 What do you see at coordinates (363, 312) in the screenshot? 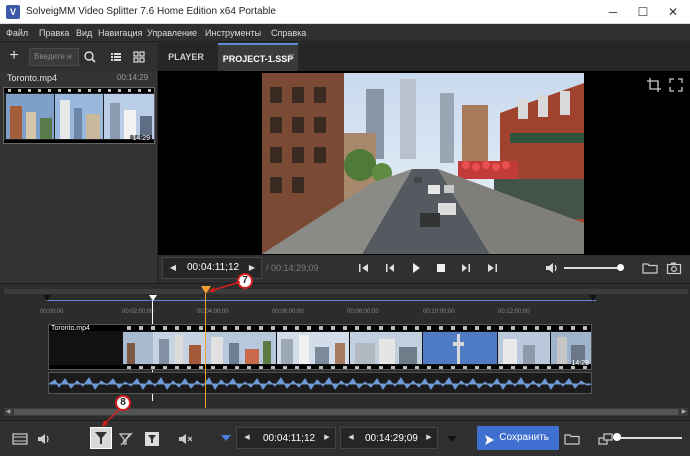
I see `tick-label: 00:08:00;00` at bounding box center [363, 312].